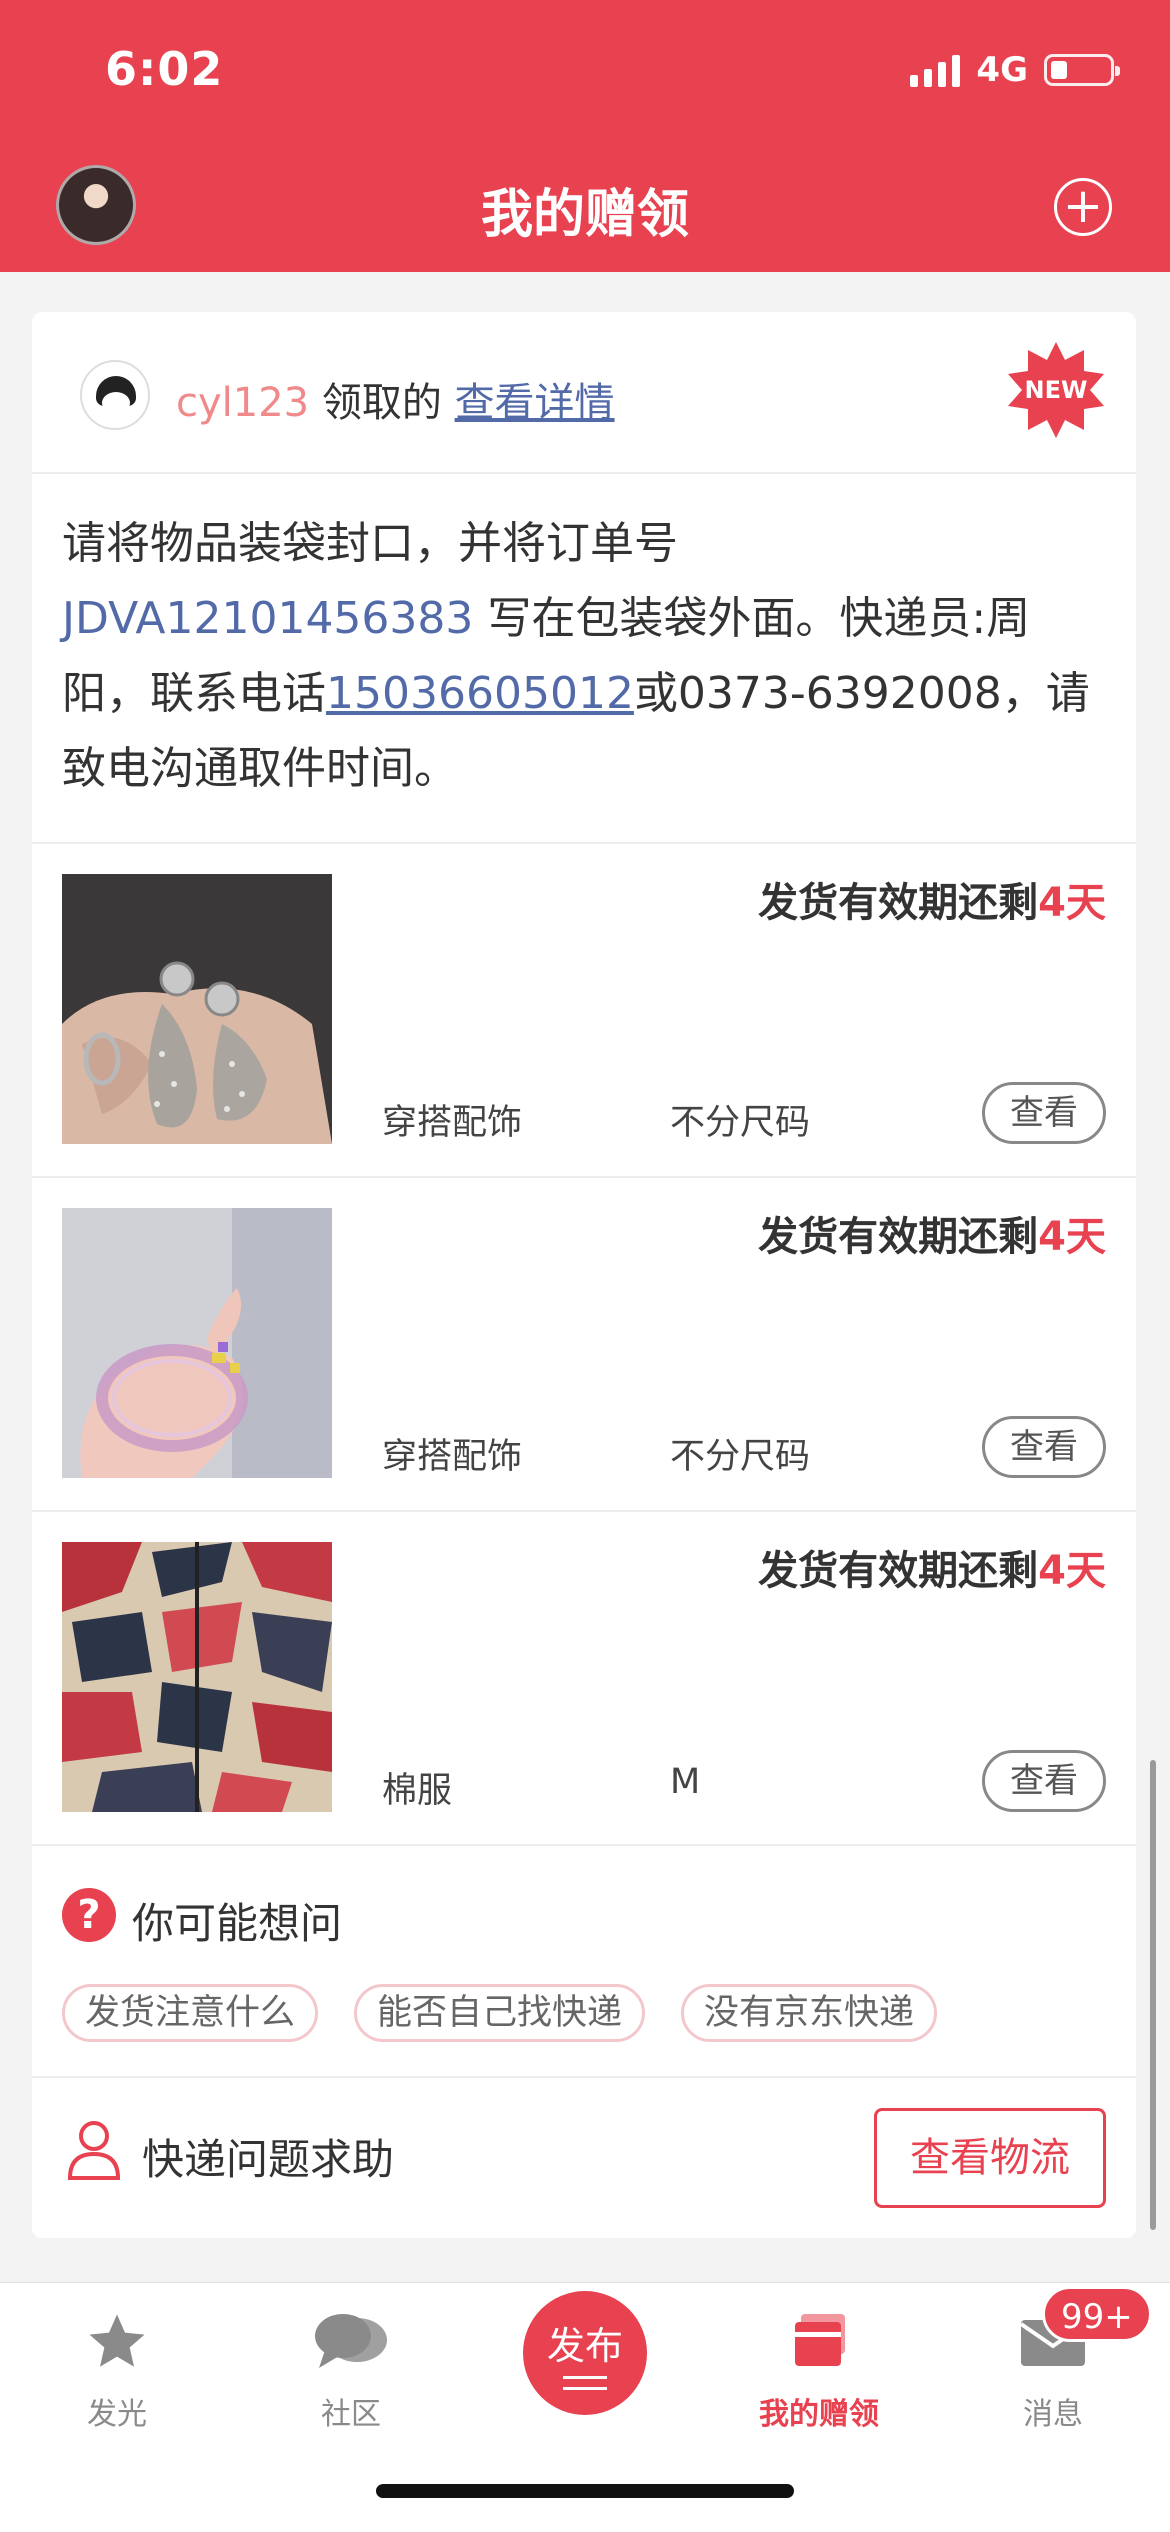 The image size is (1170, 2532). Describe the element at coordinates (237, 1923) in the screenshot. I see `faq-title: 你可能想问` at that location.